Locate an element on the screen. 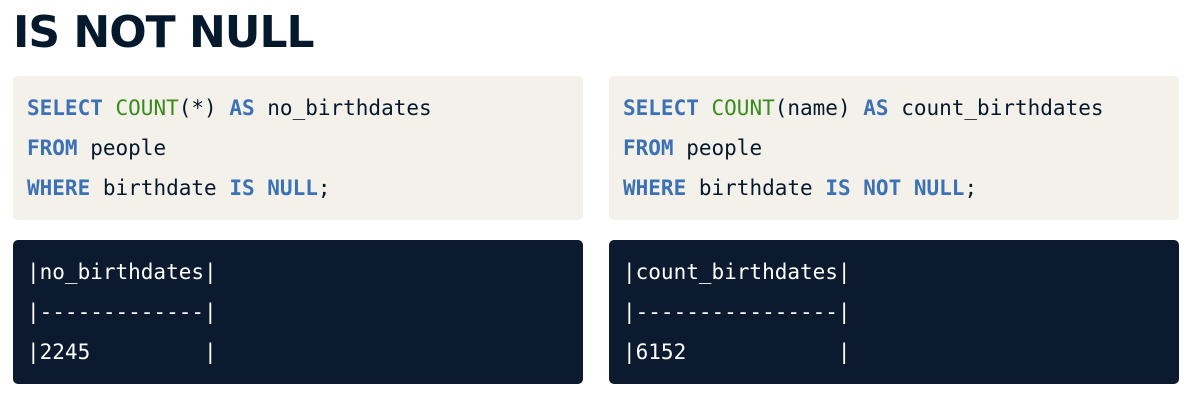 The width and height of the screenshot is (1198, 408). result-header: |count_birthdates| is located at coordinates (737, 272).